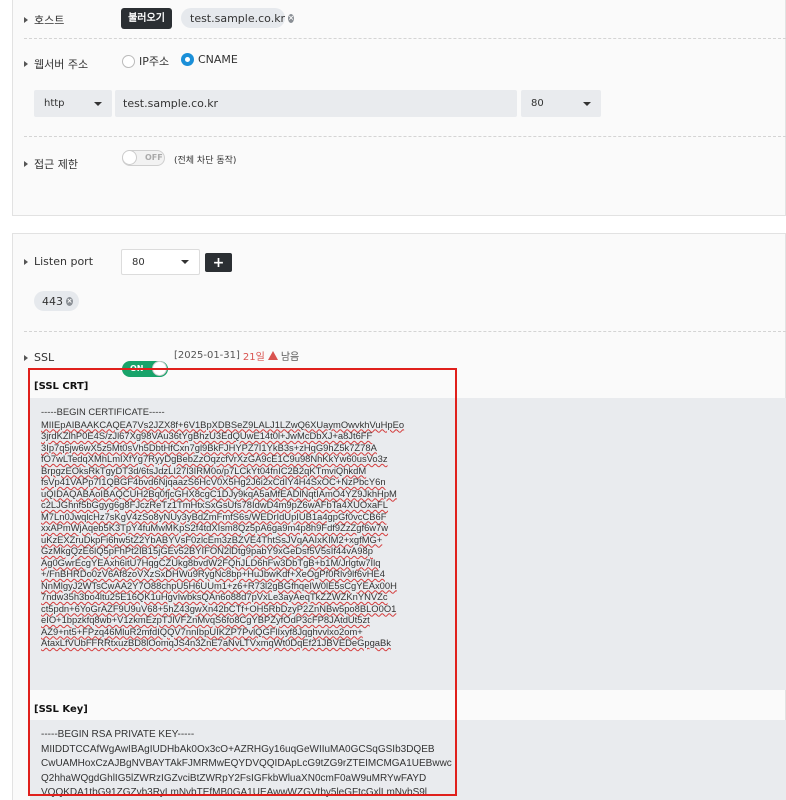  I want to click on add-port-button: +, so click(218, 262).